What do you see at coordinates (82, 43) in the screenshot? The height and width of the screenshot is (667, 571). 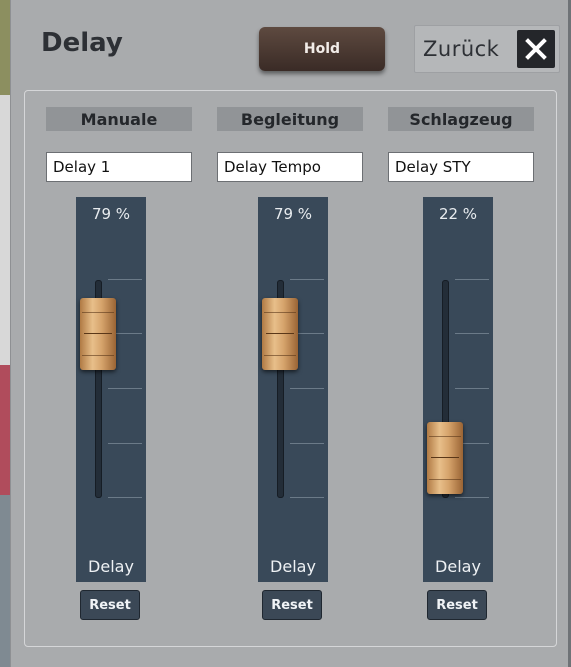 I see `dialog-title: Delay` at bounding box center [82, 43].